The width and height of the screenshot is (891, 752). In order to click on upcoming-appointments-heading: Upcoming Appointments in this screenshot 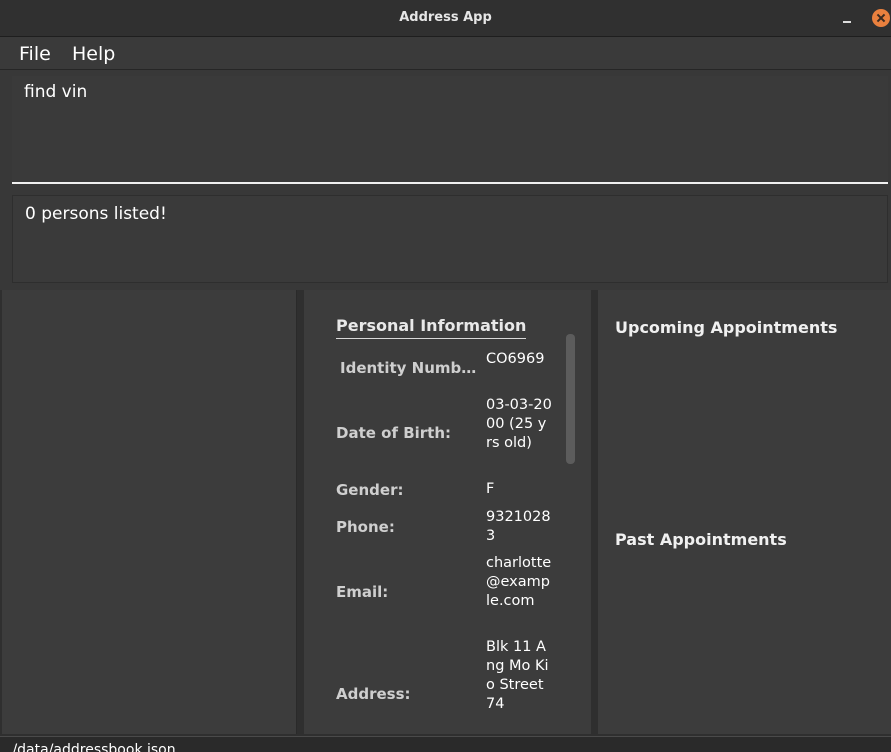, I will do `click(726, 327)`.